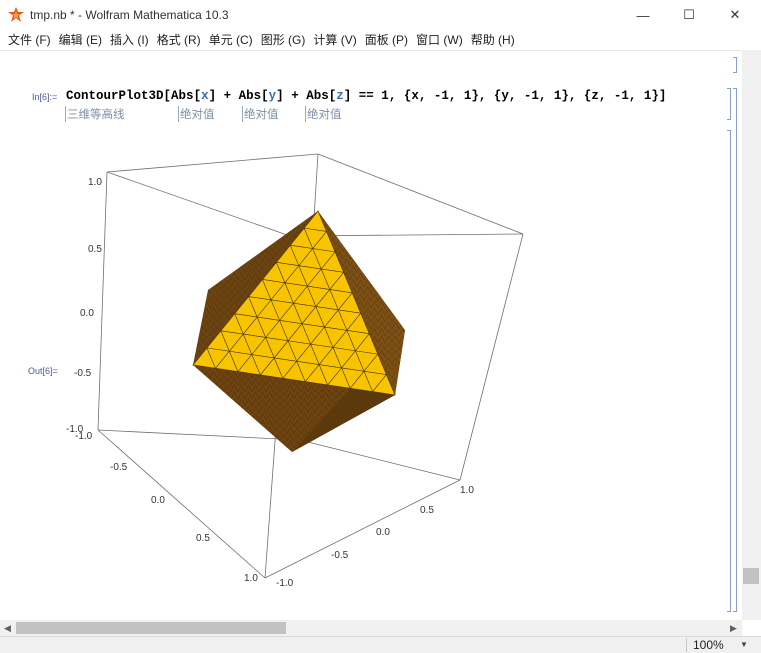 This screenshot has height=653, width=761. I want to click on zoom-level: 100%, so click(713, 645).